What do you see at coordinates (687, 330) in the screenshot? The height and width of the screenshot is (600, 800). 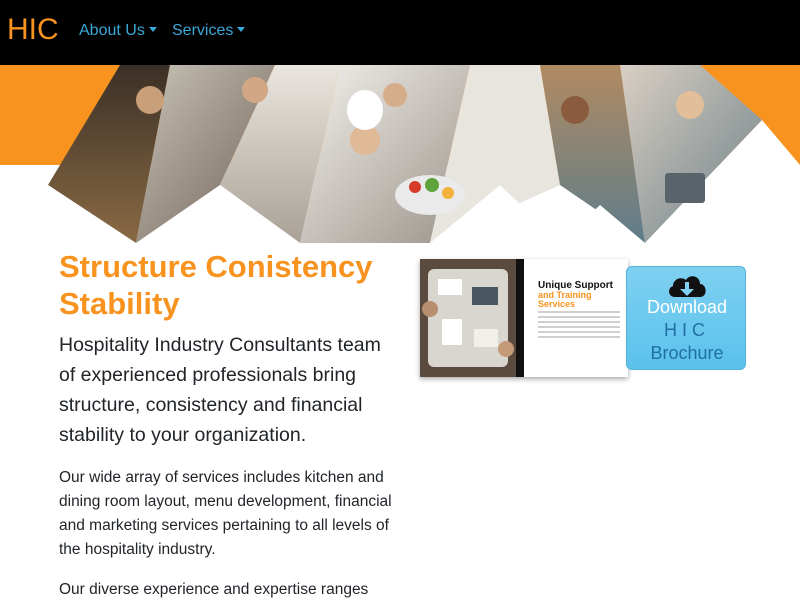 I see `download-hic-label: HIC` at bounding box center [687, 330].